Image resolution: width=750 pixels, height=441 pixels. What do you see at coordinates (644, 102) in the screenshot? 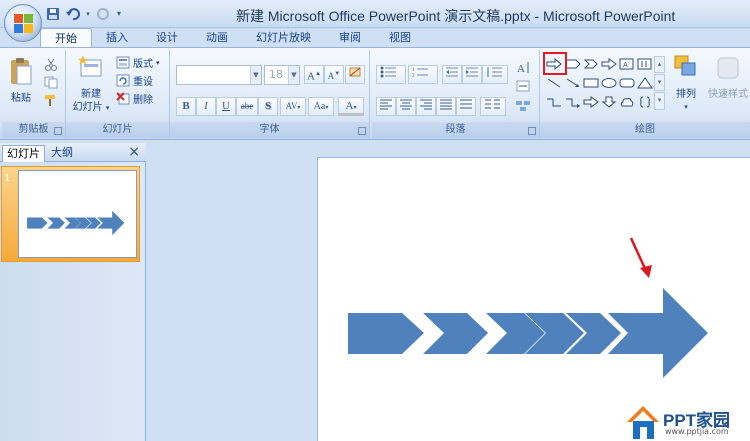
I see `shape-brace` at bounding box center [644, 102].